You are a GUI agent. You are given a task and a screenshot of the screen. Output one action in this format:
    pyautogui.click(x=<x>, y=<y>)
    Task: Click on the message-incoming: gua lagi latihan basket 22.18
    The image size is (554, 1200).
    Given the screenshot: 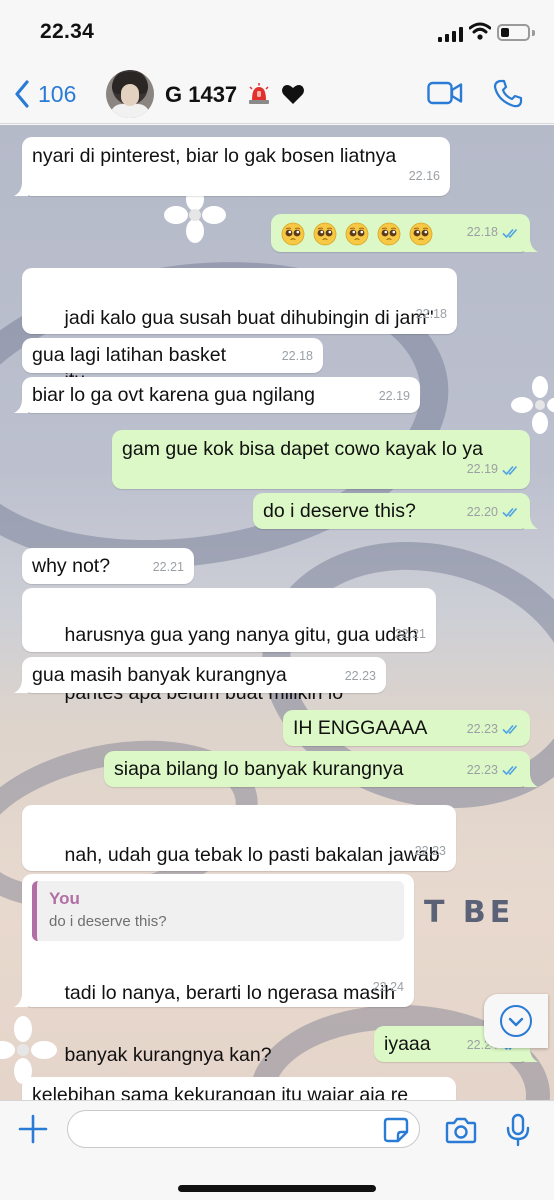 What is the action you would take?
    pyautogui.click(x=172, y=355)
    